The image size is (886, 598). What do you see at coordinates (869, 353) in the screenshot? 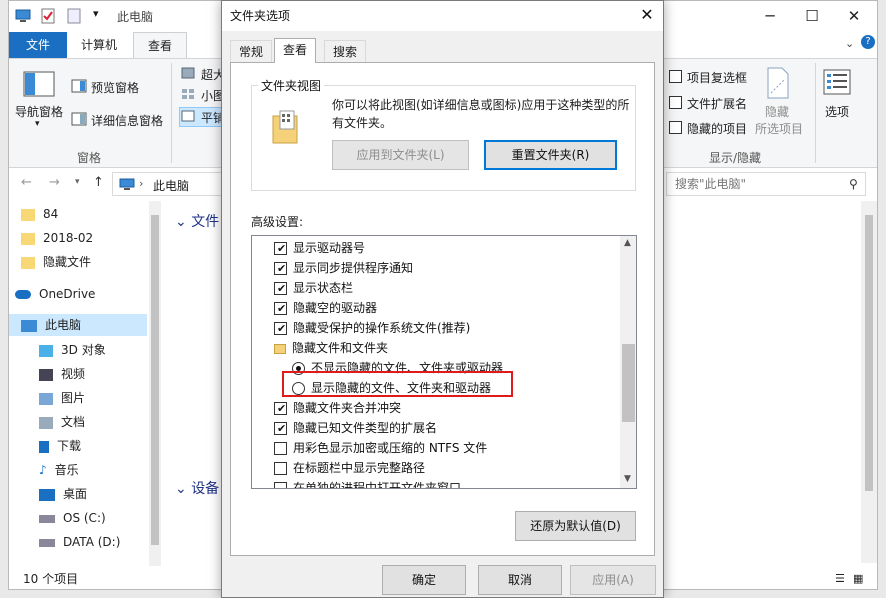
I see `content-scroll-thumb` at bounding box center [869, 353].